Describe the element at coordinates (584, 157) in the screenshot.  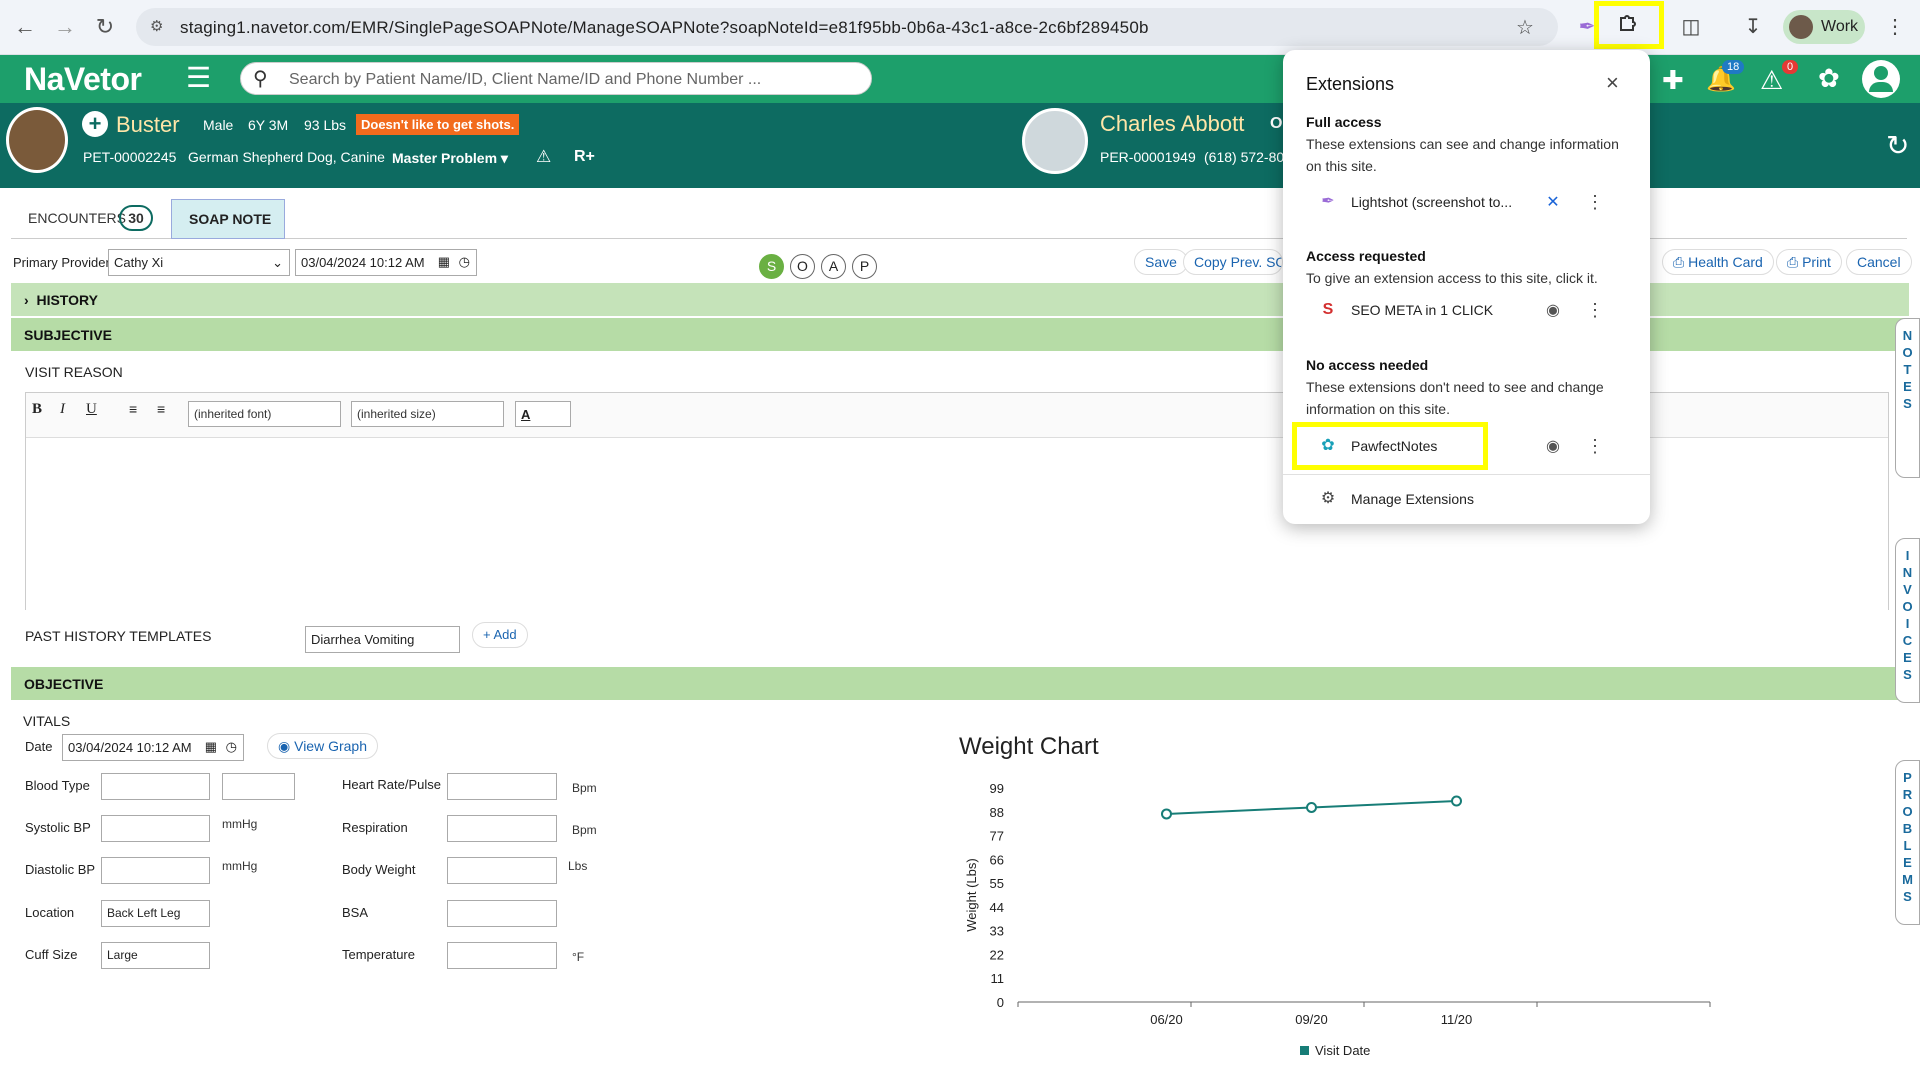
I see `rx-label: R+` at that location.